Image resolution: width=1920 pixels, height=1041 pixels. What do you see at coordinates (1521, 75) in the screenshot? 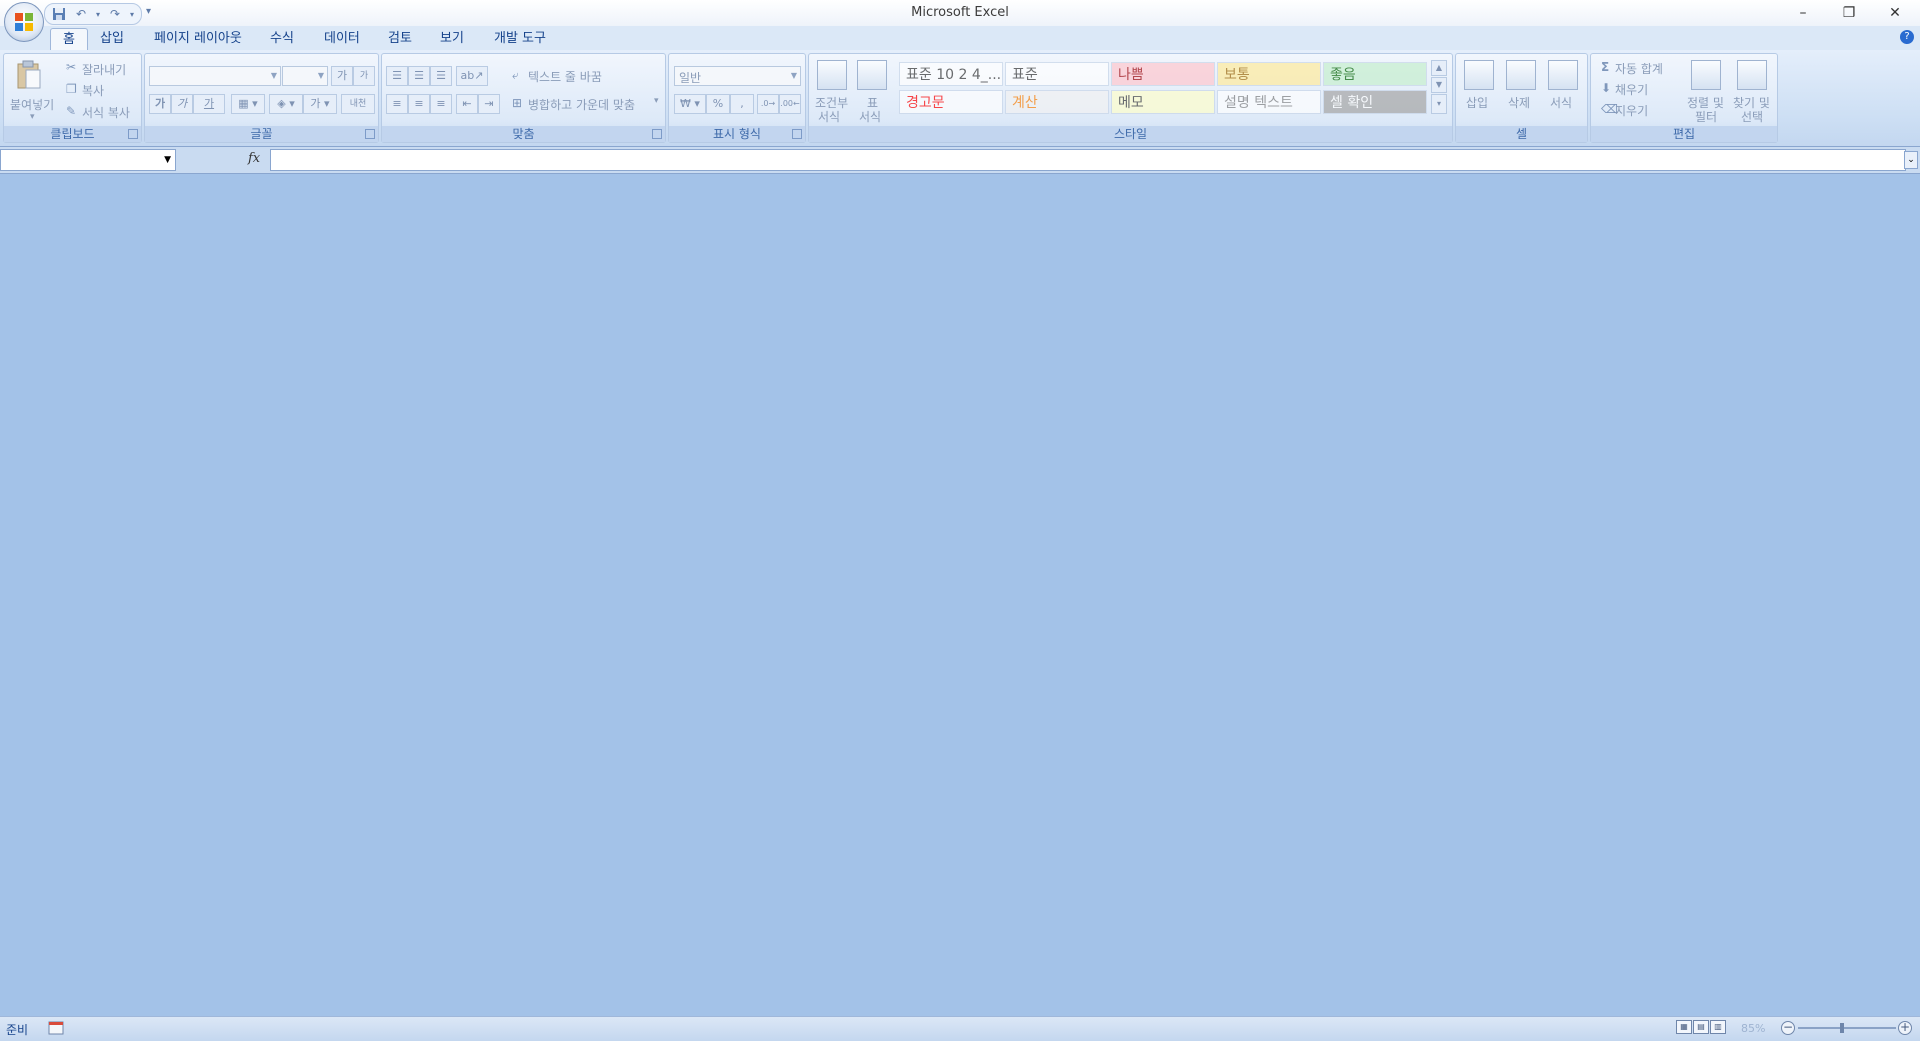
I see `delete-cells-icon` at bounding box center [1521, 75].